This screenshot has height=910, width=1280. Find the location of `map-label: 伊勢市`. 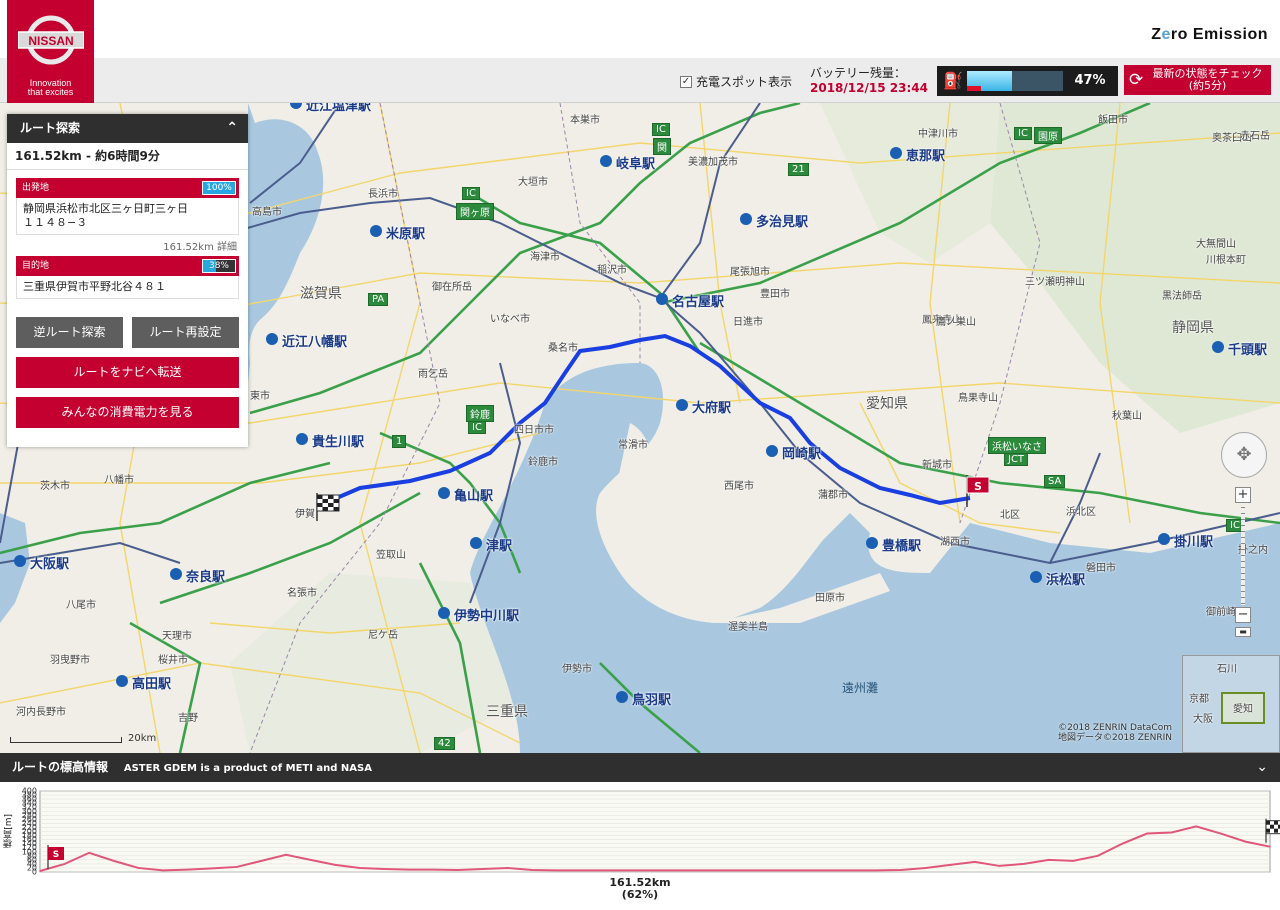

map-label: 伊勢市 is located at coordinates (577, 669).